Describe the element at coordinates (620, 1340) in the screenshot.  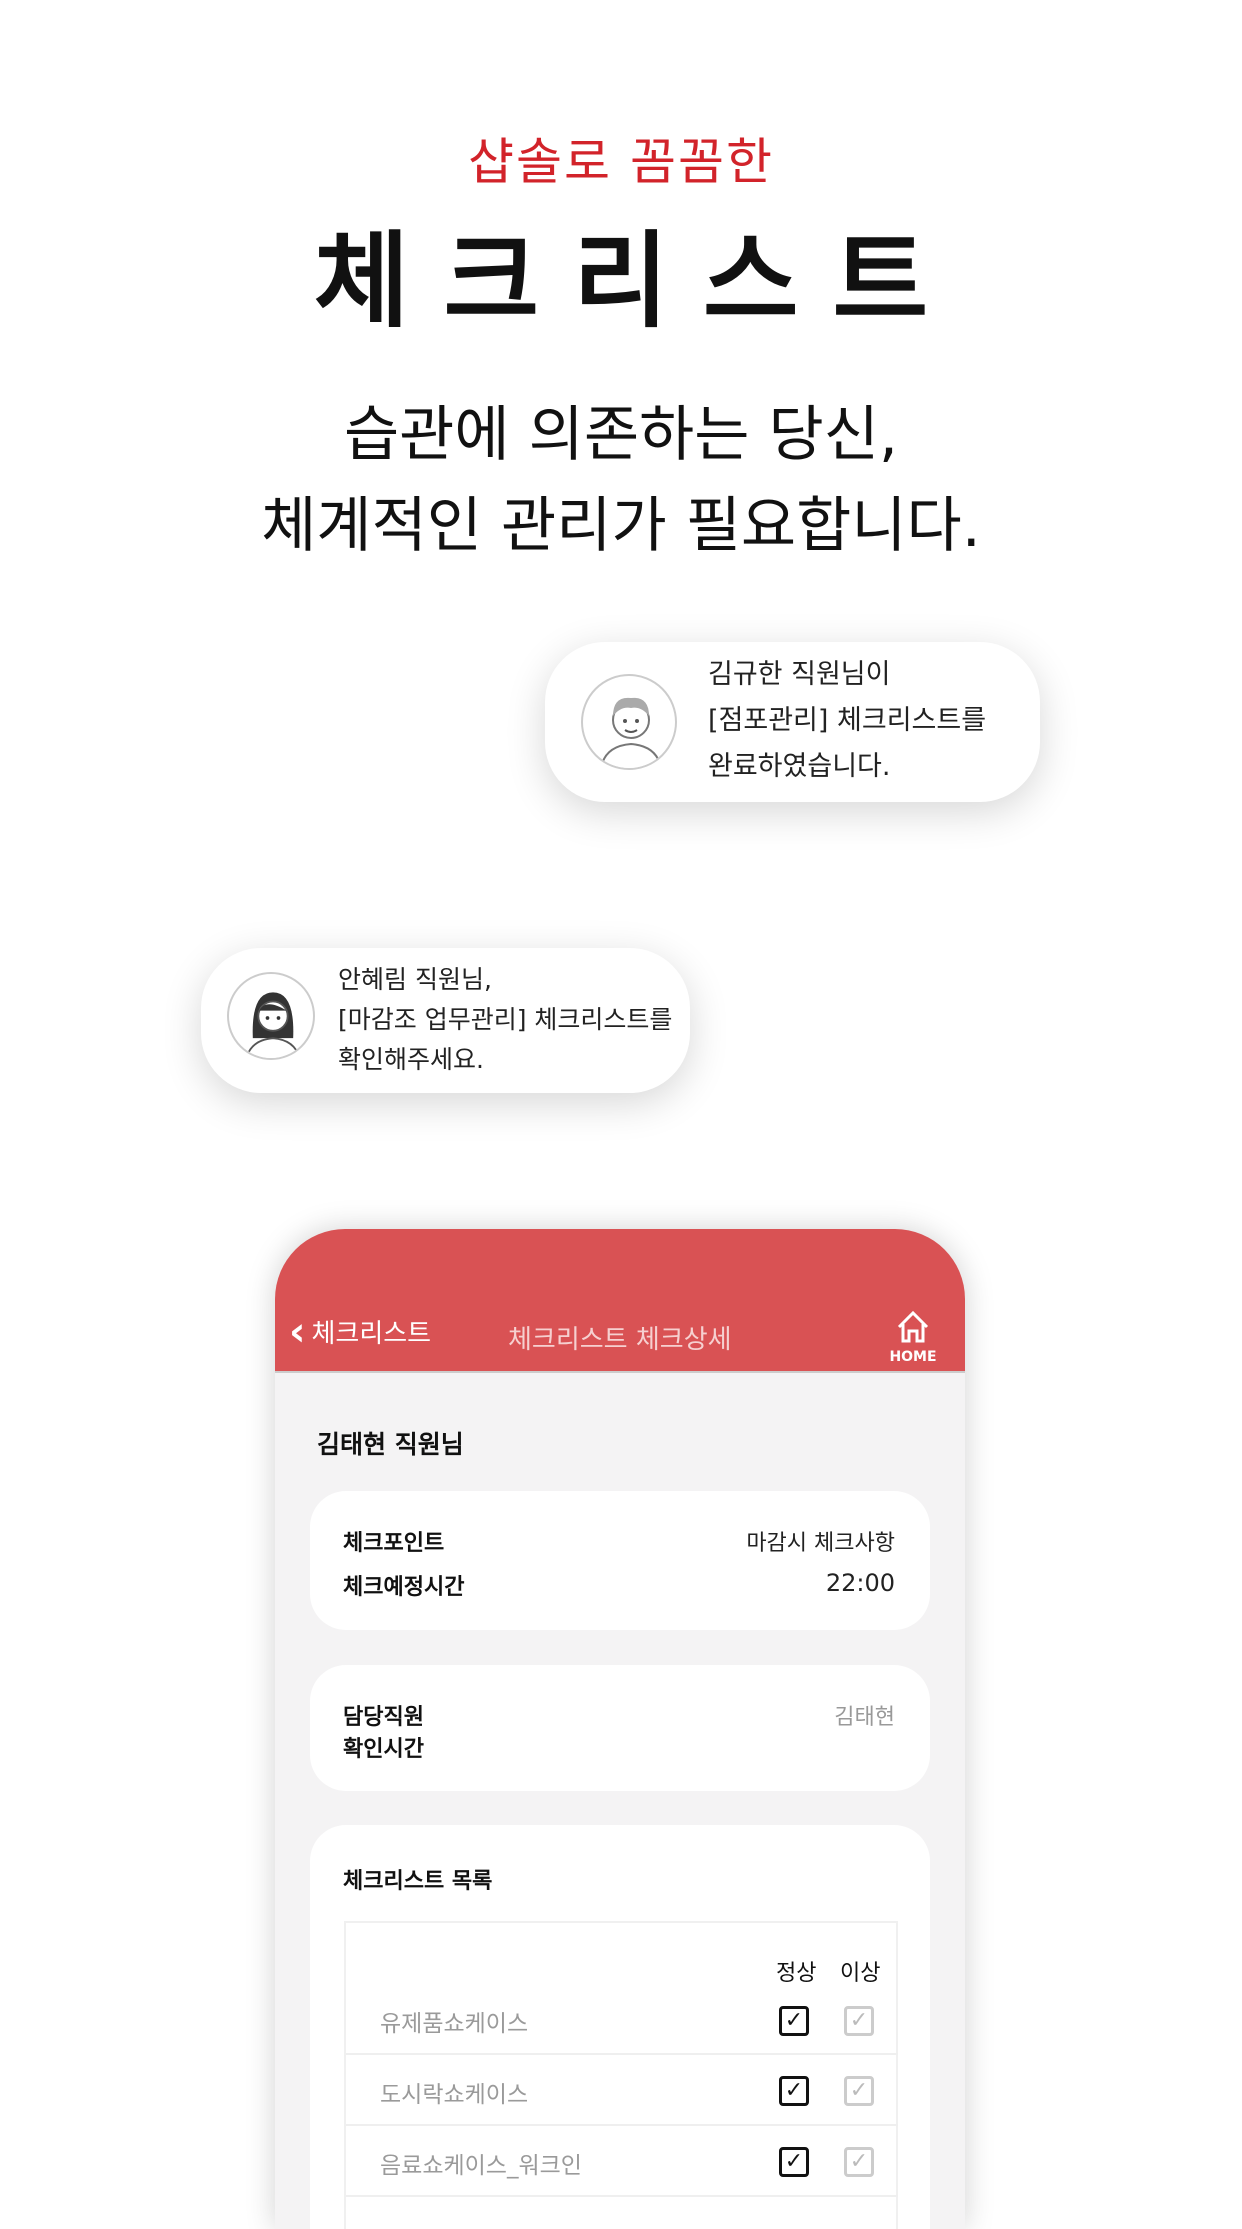
I see `header-title: 체크리스트 체크상세` at that location.